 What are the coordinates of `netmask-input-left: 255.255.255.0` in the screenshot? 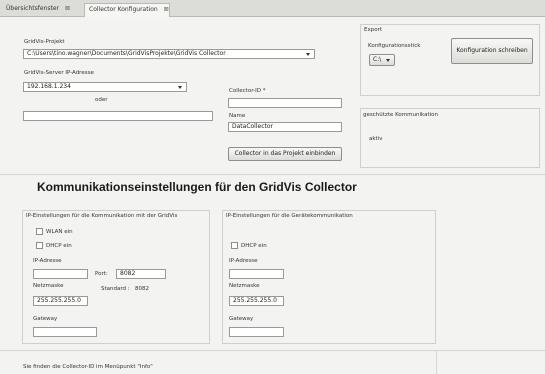 It's located at (60, 301).